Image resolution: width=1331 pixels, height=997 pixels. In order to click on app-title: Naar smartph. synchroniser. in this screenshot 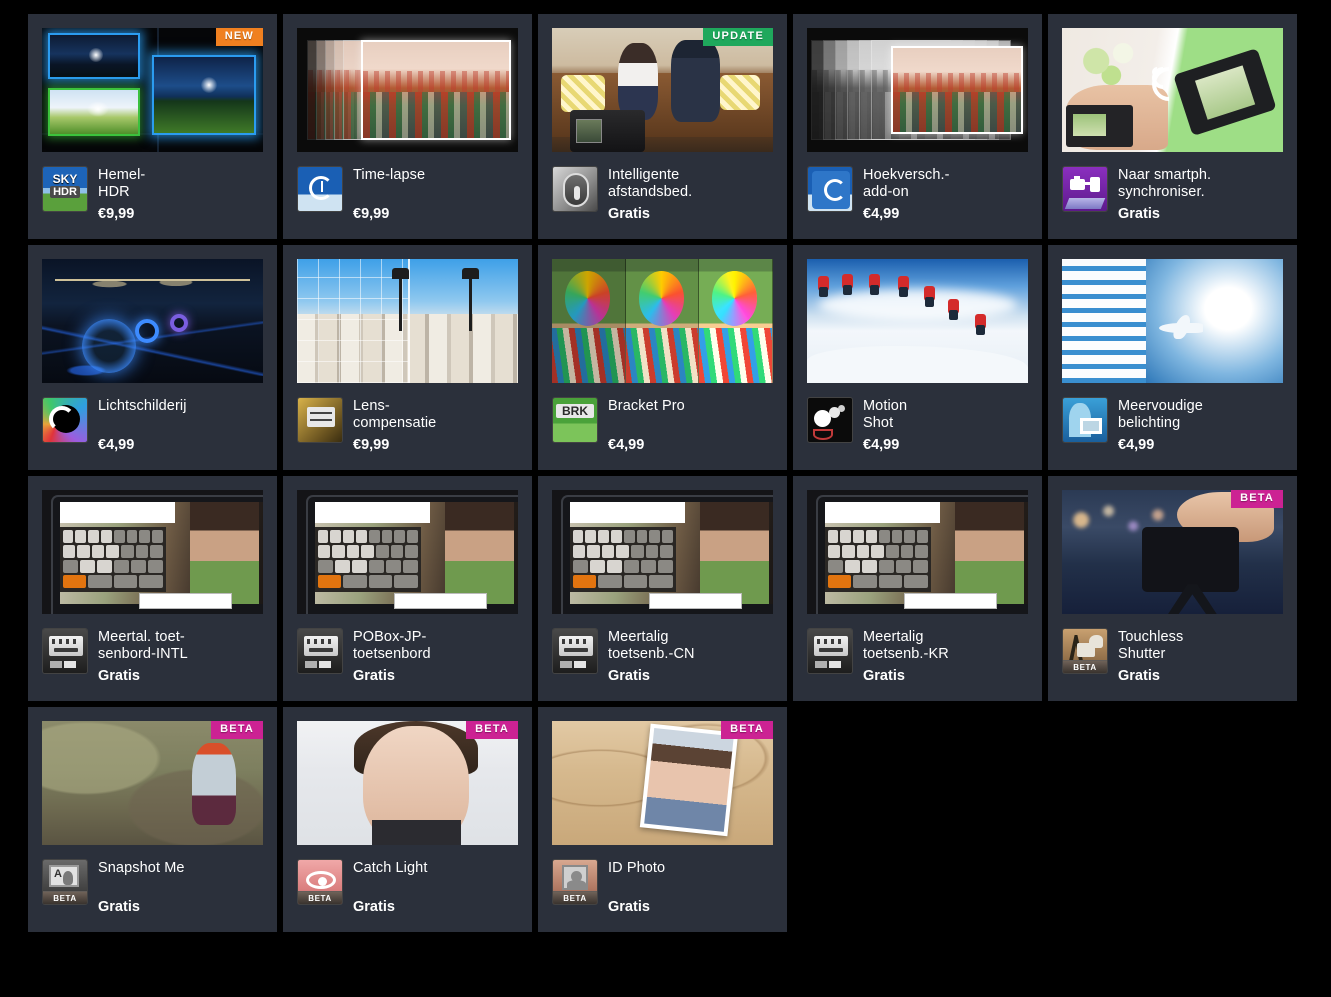, I will do `click(1165, 183)`.